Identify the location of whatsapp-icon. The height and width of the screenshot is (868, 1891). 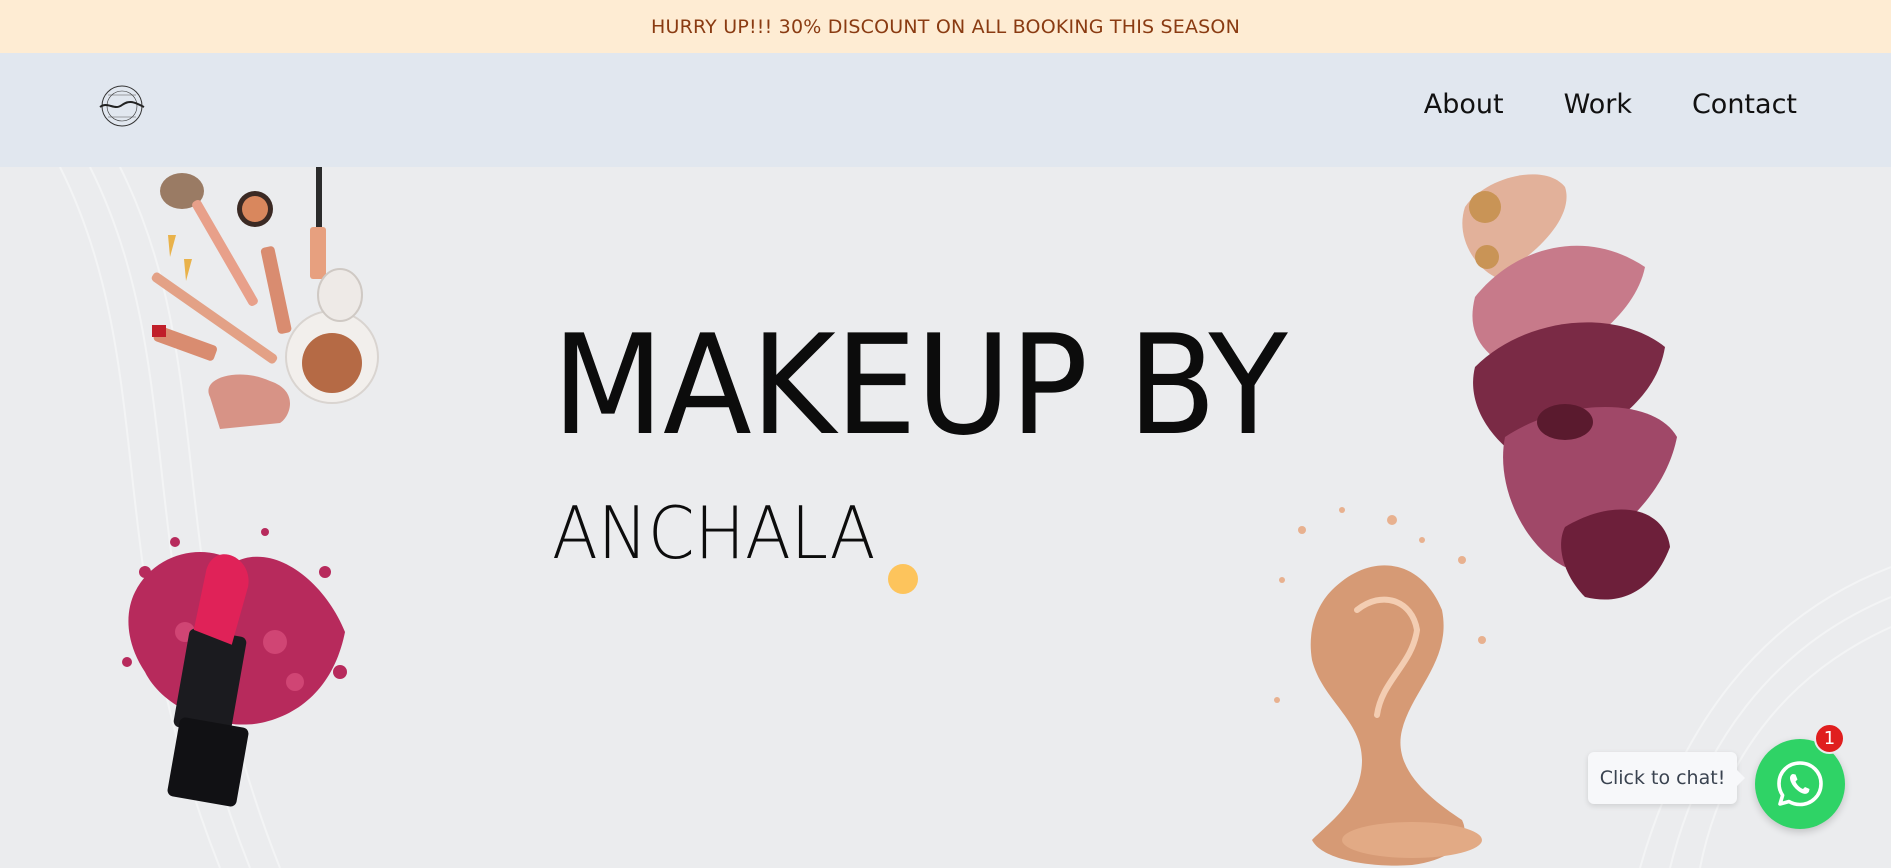
(1800, 784).